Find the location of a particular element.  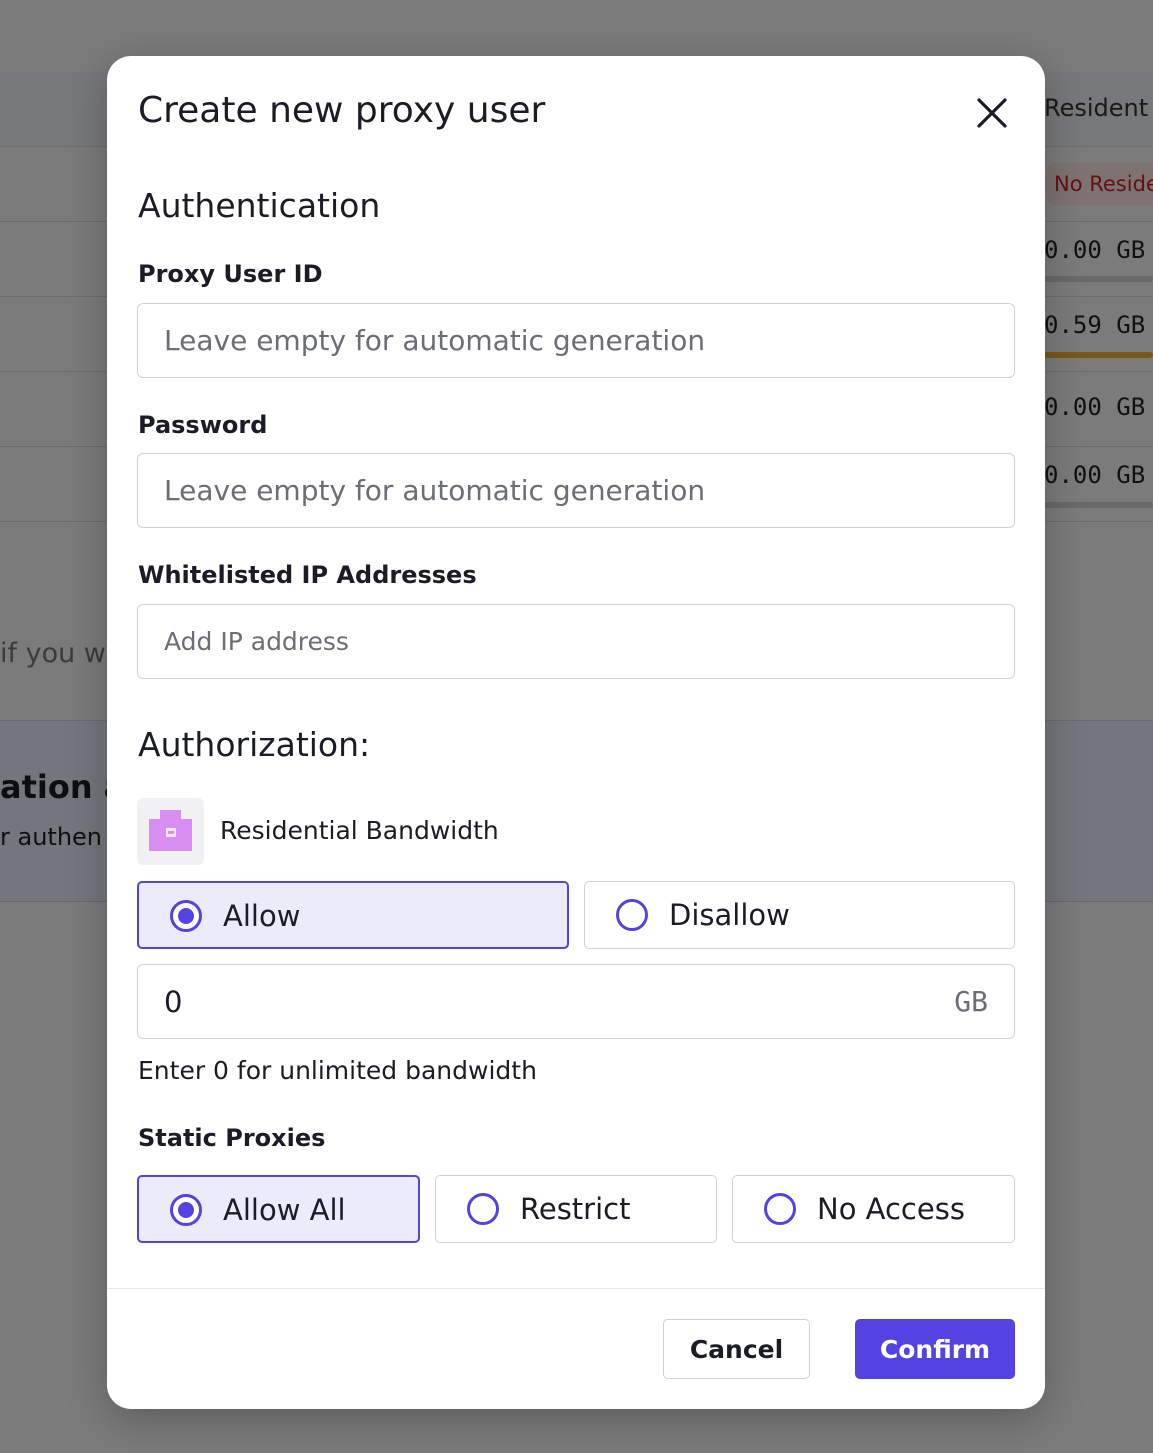

radio-label: Restrict is located at coordinates (575, 1209).